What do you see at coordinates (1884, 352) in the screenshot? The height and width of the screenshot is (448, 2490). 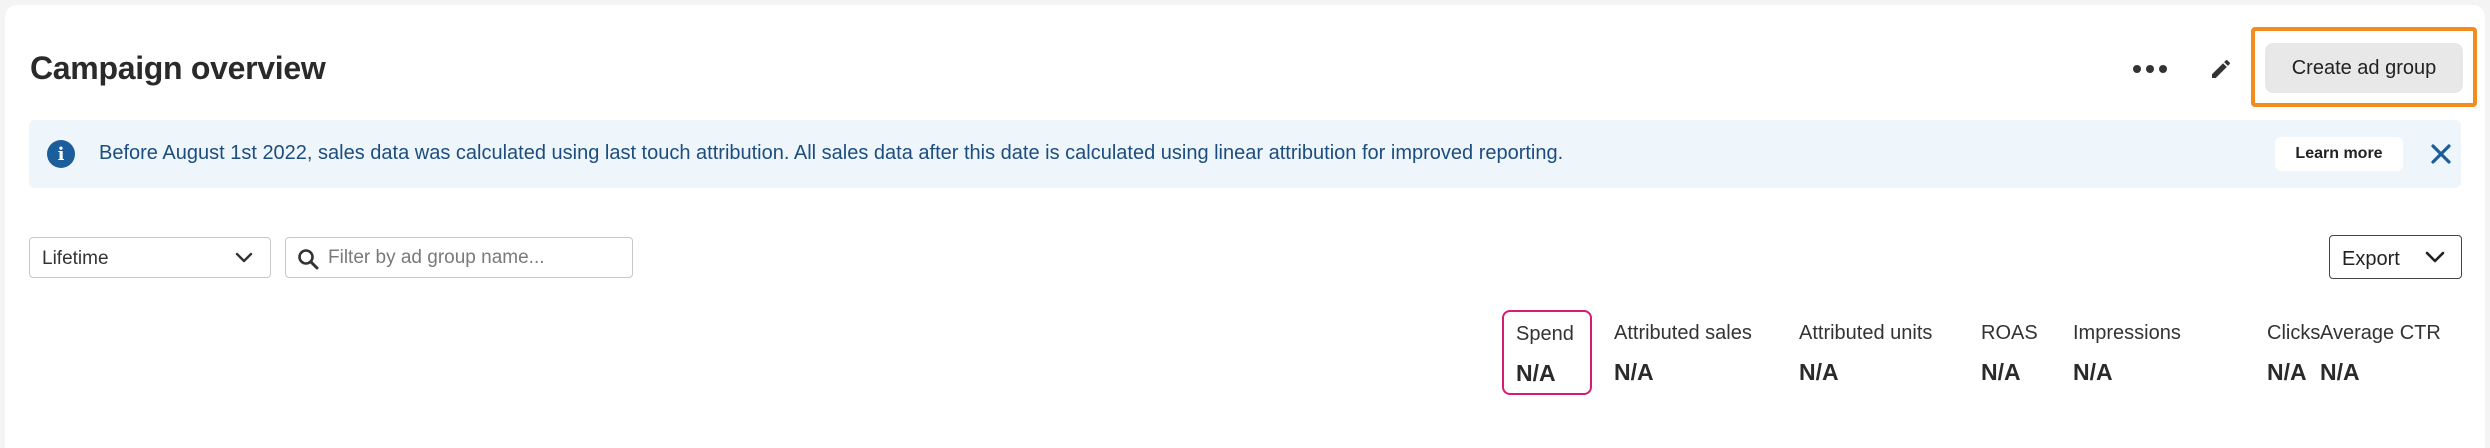 I see `metric-attributed-units: Attributed units N/A` at bounding box center [1884, 352].